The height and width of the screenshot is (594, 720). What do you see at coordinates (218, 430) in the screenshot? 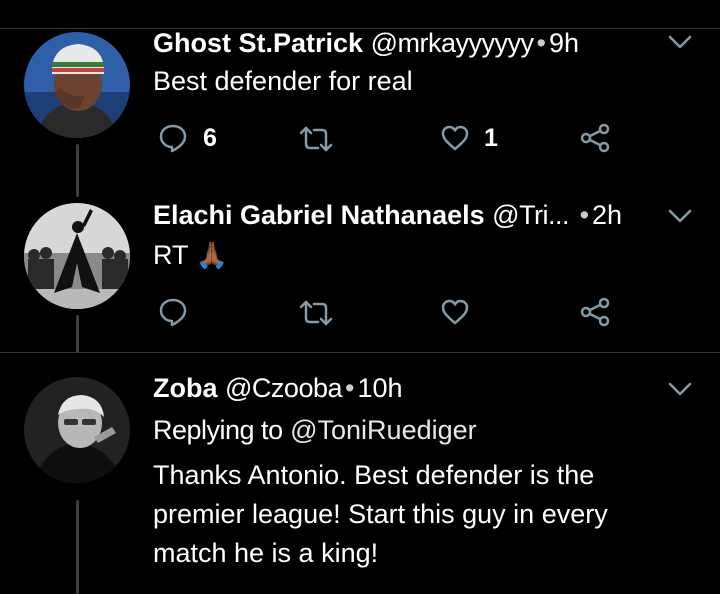
I see `replying-to-label: Replying to` at bounding box center [218, 430].